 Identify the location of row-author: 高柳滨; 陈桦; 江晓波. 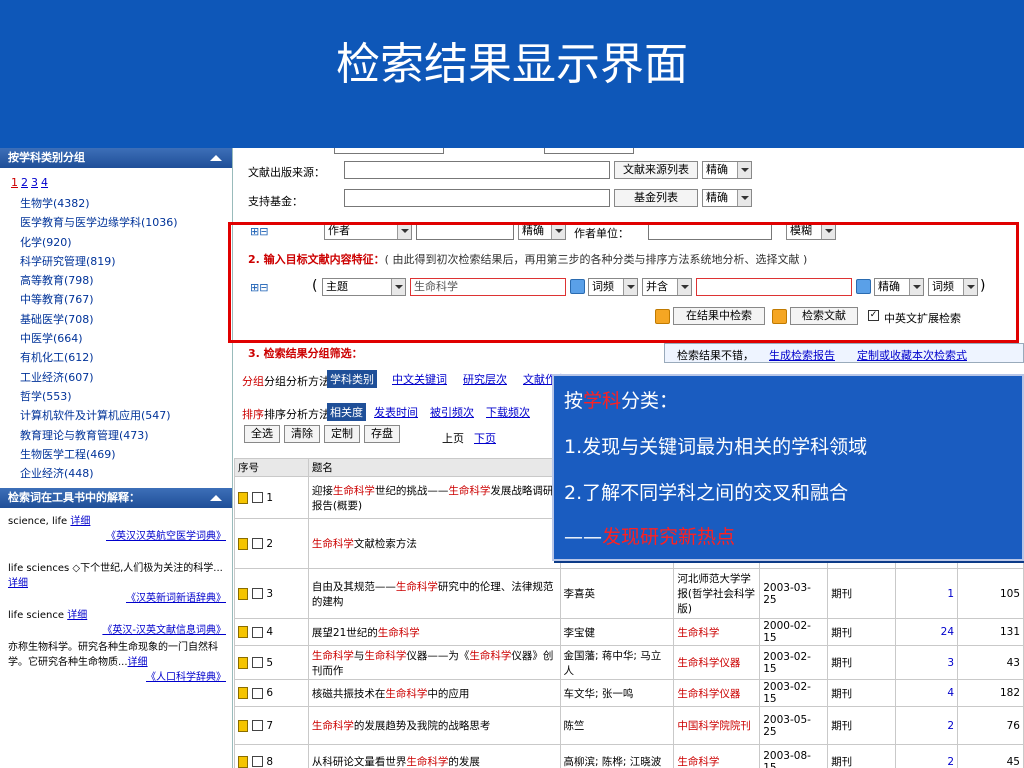
(617, 756).